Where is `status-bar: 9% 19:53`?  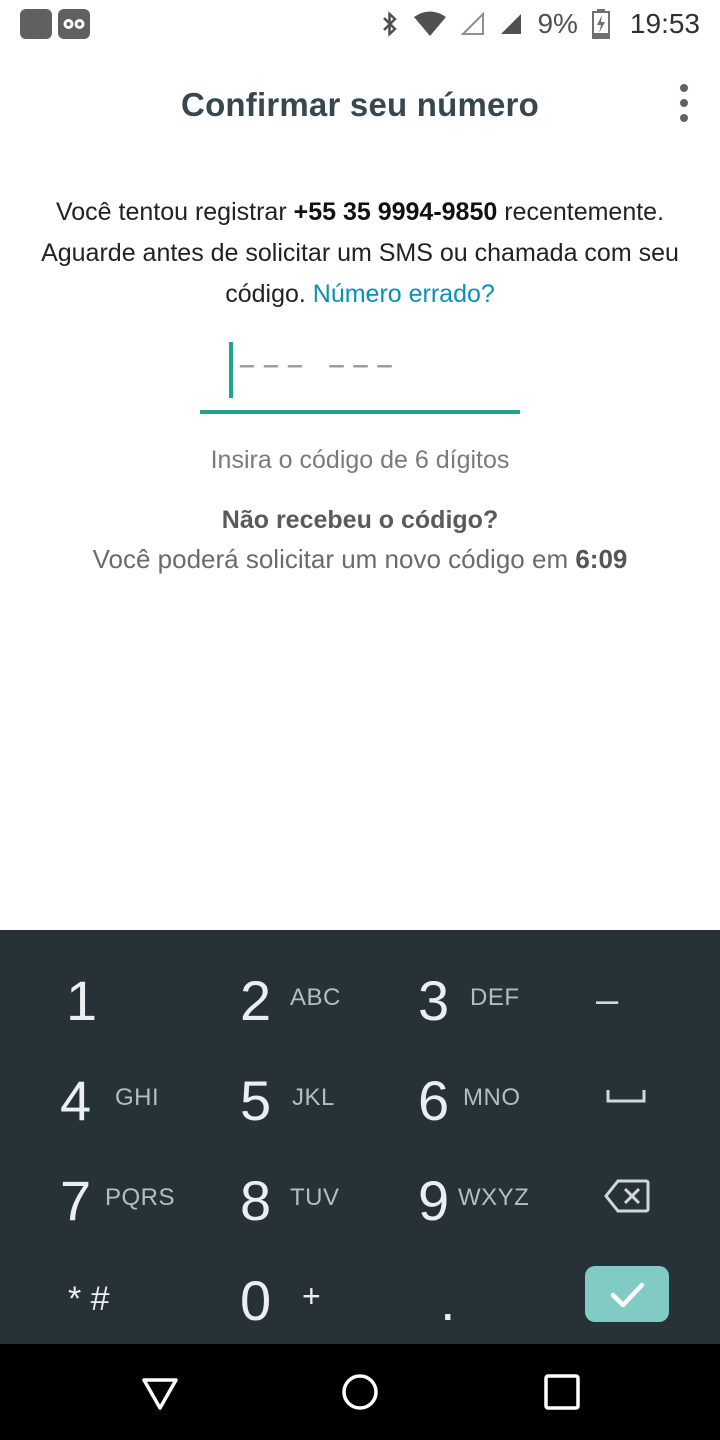
status-bar: 9% 19:53 is located at coordinates (360, 24).